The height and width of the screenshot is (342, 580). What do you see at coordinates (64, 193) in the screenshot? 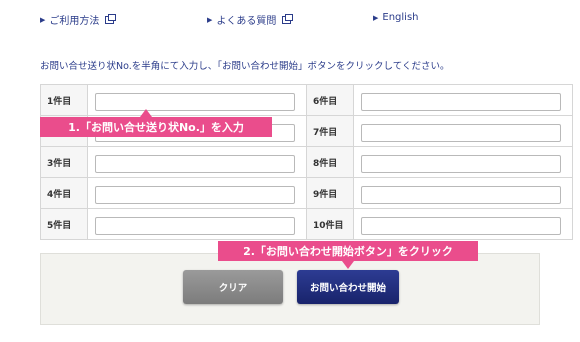
I see `row-label: 4件目` at bounding box center [64, 193].